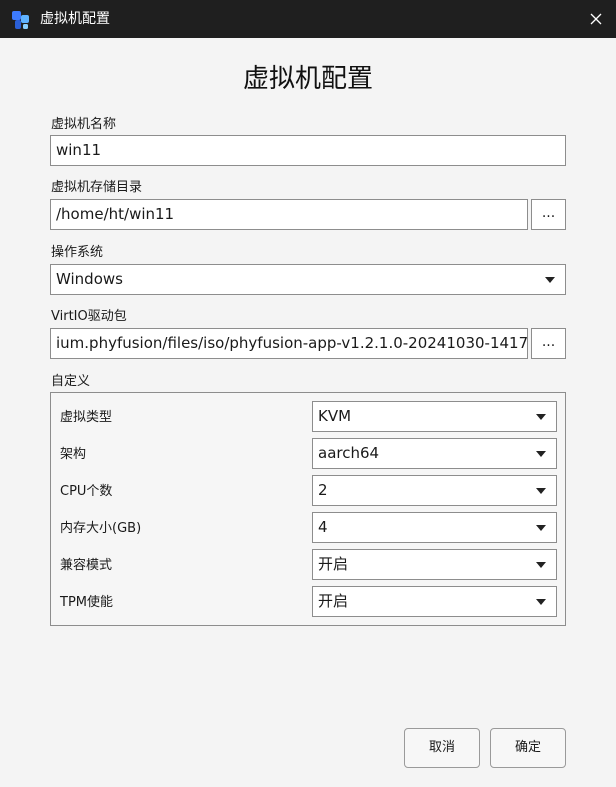  I want to click on storage-dir-input: /home/ht/win11, so click(289, 214).